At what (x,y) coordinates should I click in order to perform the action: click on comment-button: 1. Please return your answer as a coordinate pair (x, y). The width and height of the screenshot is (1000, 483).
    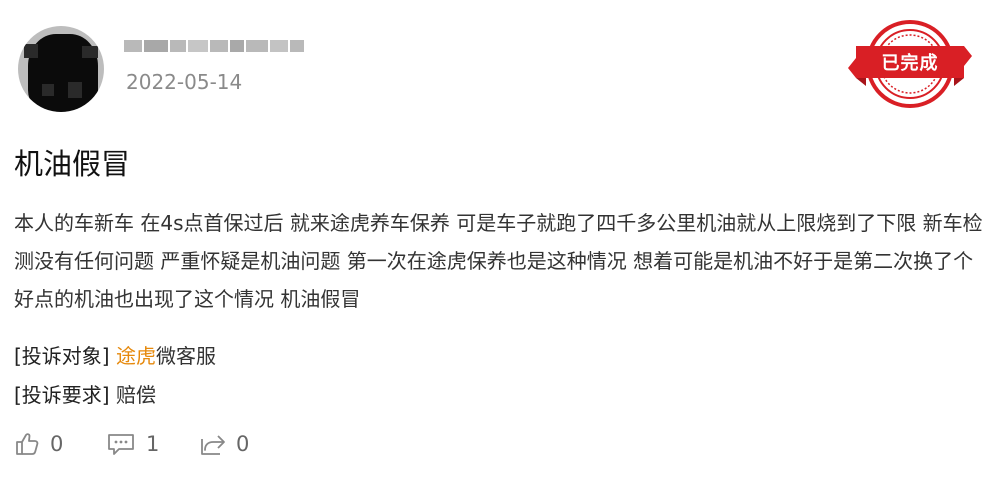
    Looking at the image, I should click on (132, 444).